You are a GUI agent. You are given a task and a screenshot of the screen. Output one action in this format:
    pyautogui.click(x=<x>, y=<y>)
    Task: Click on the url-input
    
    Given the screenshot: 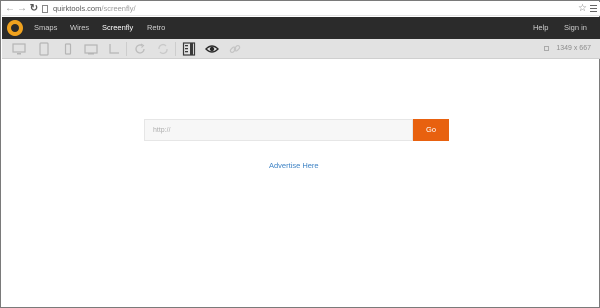 What is the action you would take?
    pyautogui.click(x=278, y=130)
    